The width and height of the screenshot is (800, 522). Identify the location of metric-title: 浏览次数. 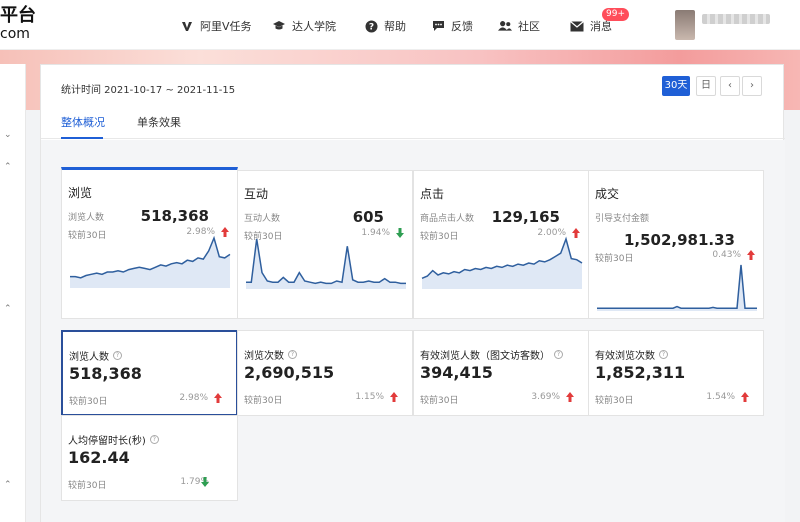
(264, 356).